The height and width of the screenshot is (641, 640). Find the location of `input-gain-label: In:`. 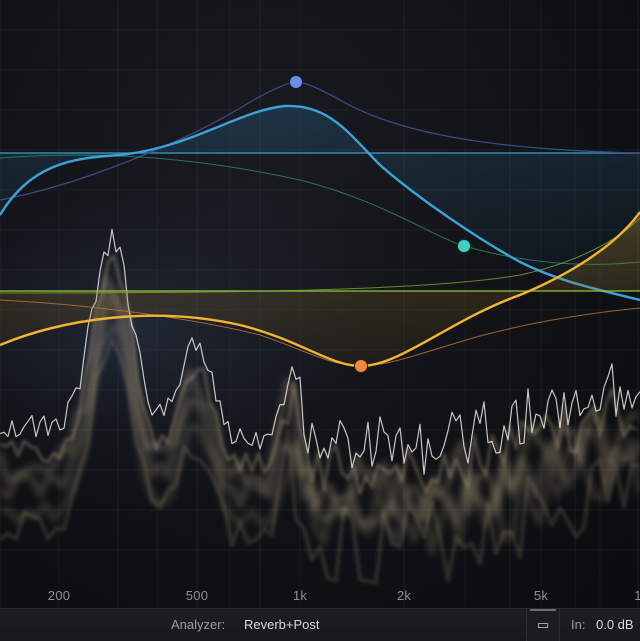

input-gain-label: In: is located at coordinates (578, 624).